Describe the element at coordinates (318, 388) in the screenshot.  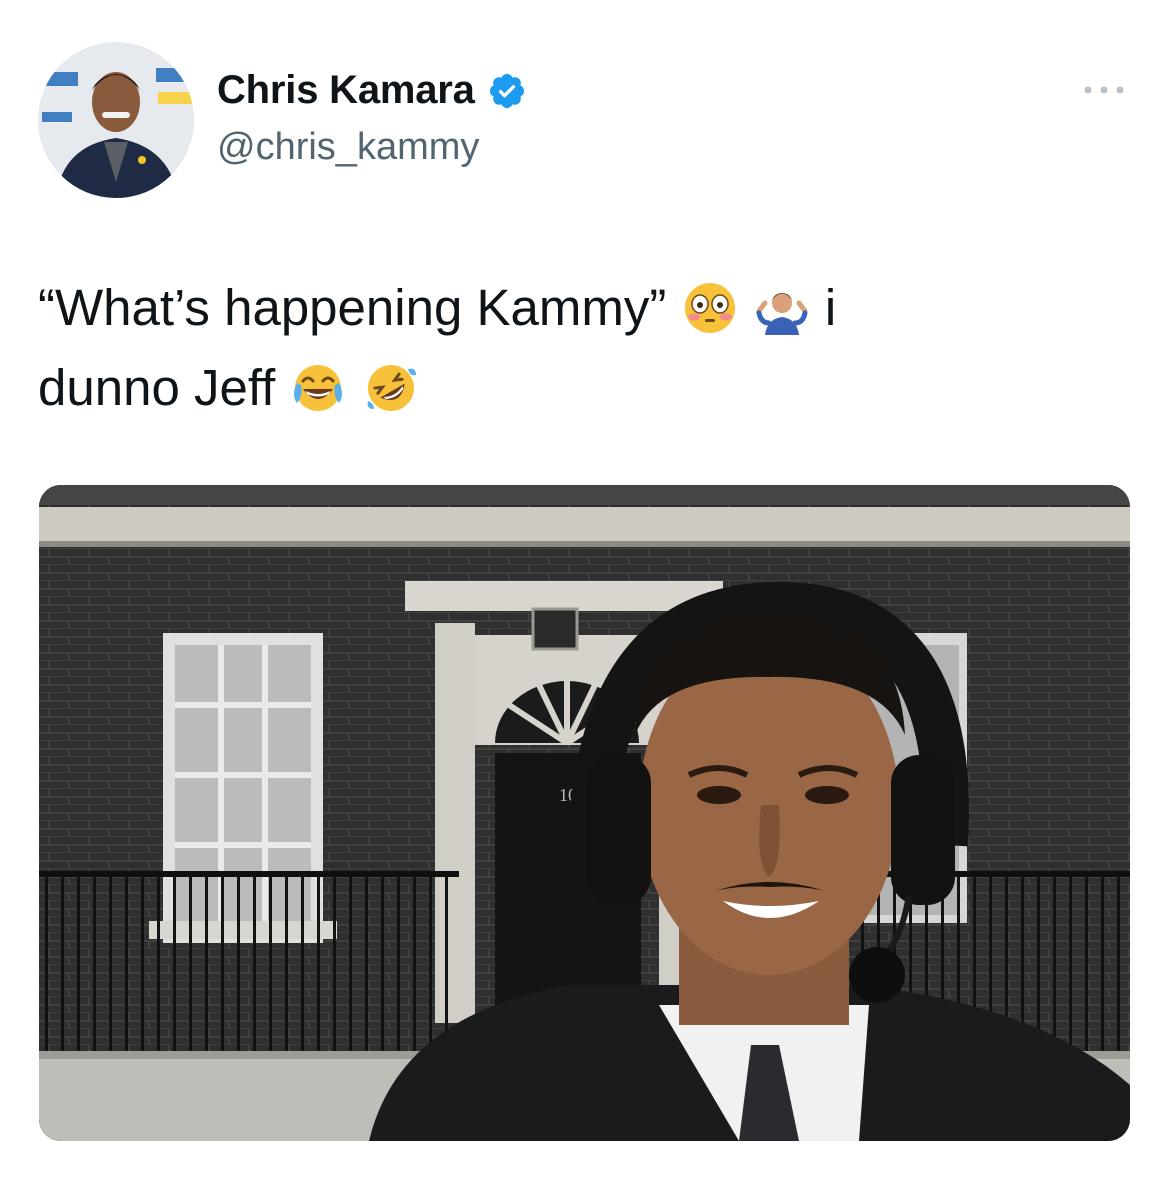
I see `face-with-tears-of-joy-icon` at that location.